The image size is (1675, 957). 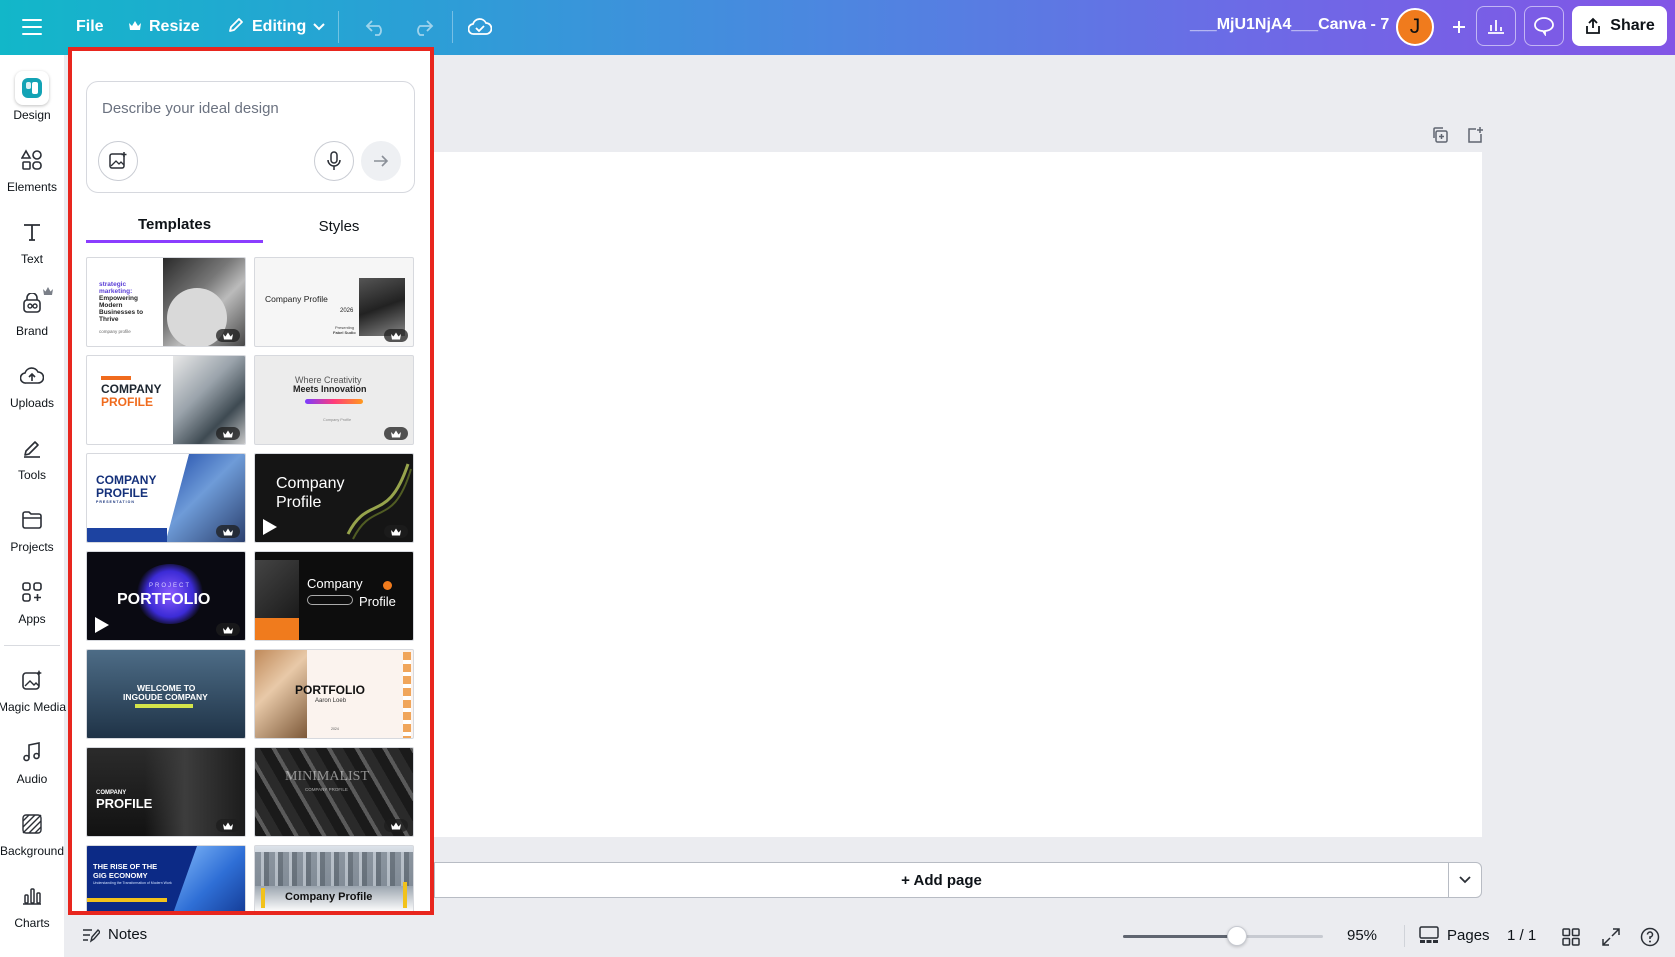 I want to click on bottom-bar: Notes 95% Pages 1 / 1, so click(x=869, y=936).